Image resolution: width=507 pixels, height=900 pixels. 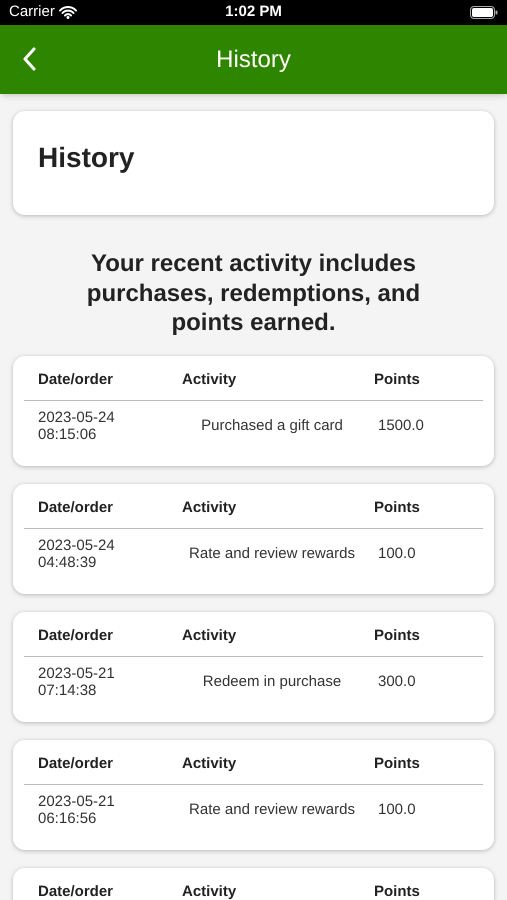 What do you see at coordinates (32, 12) in the screenshot?
I see `carrier-label: Carrier` at bounding box center [32, 12].